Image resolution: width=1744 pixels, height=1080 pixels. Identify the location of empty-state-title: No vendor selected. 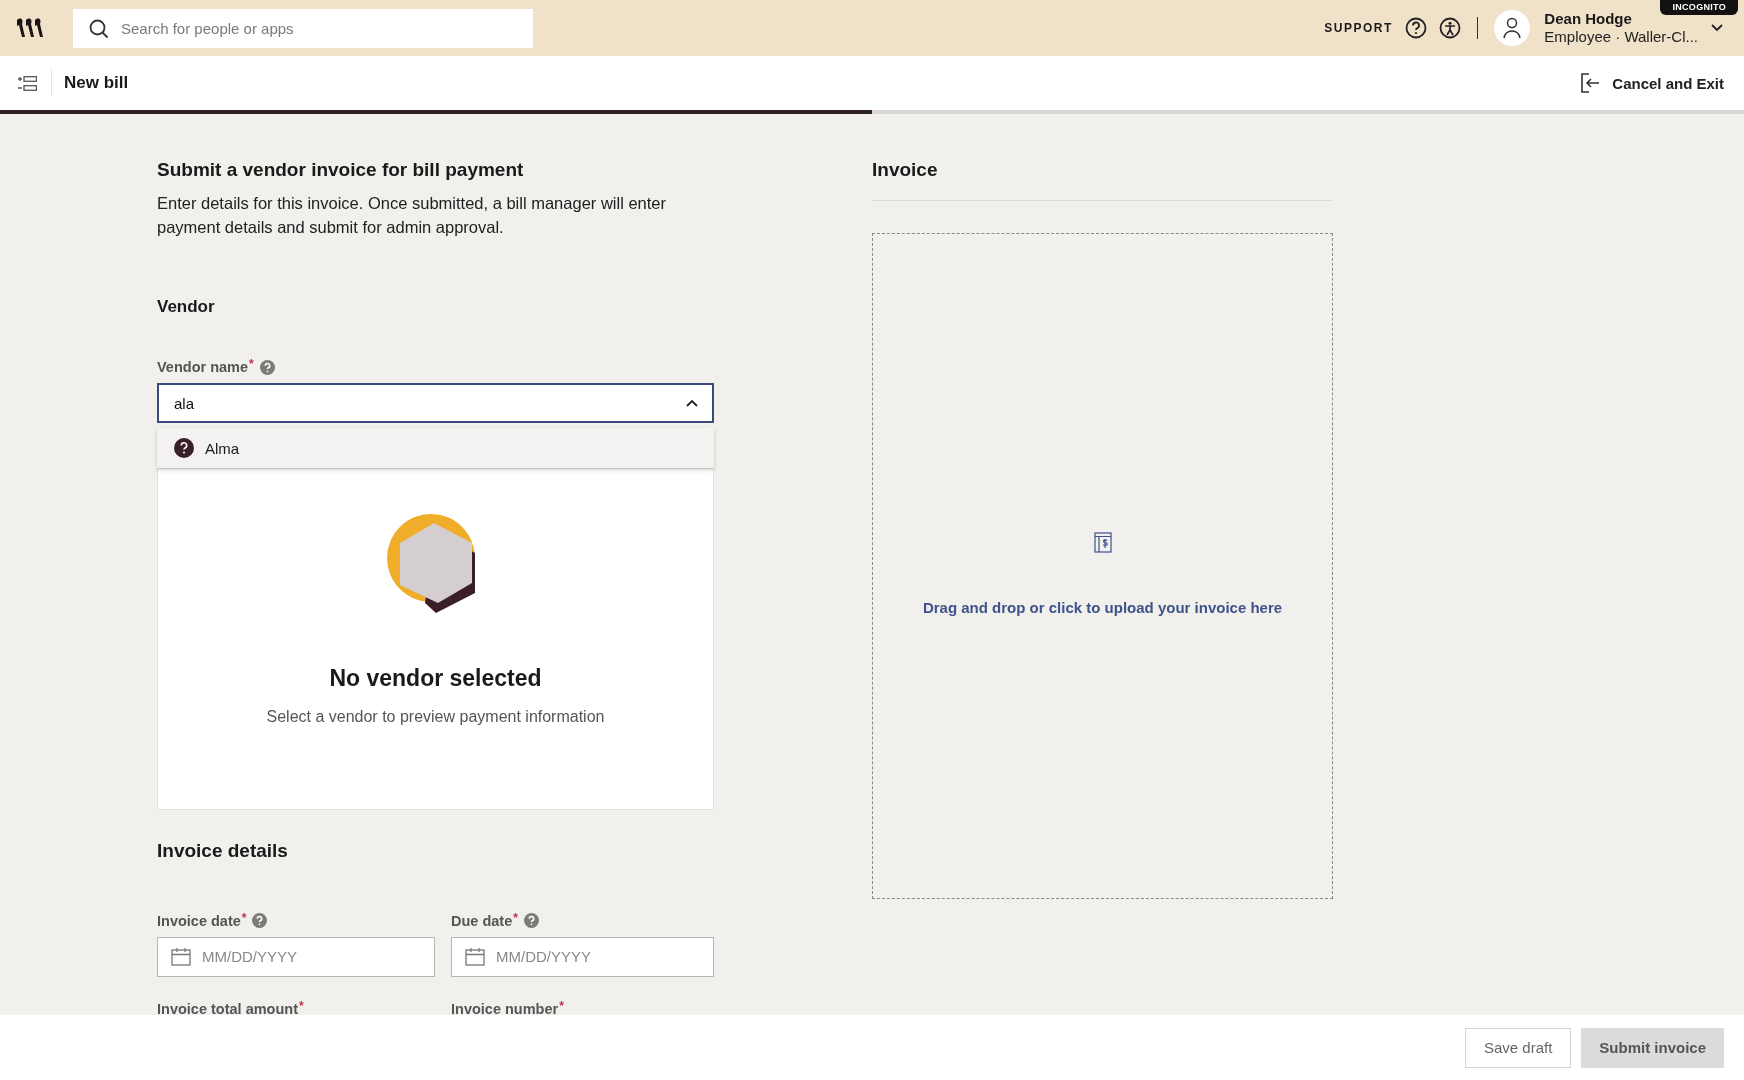
(435, 678).